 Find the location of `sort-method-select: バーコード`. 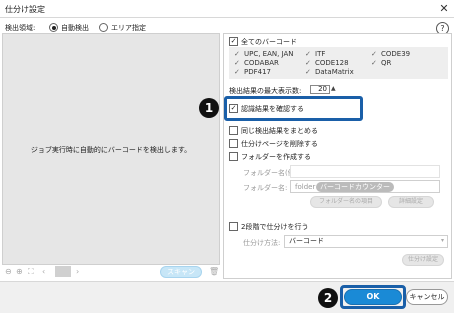

sort-method-select: バーコード is located at coordinates (366, 241).